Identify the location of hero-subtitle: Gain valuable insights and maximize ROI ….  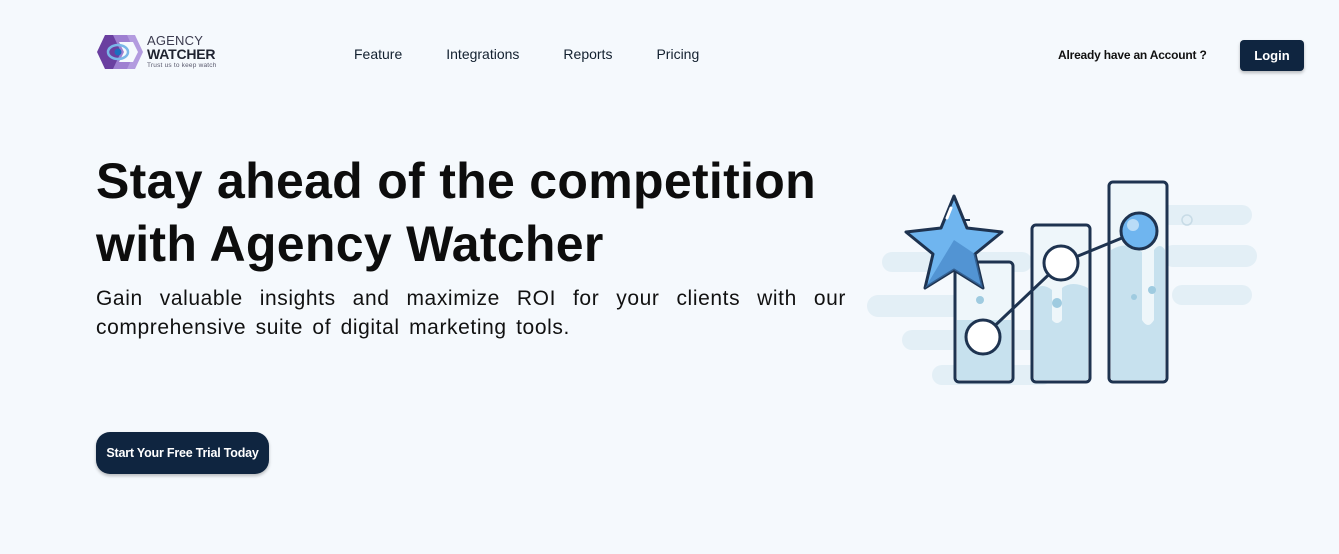
(471, 313).